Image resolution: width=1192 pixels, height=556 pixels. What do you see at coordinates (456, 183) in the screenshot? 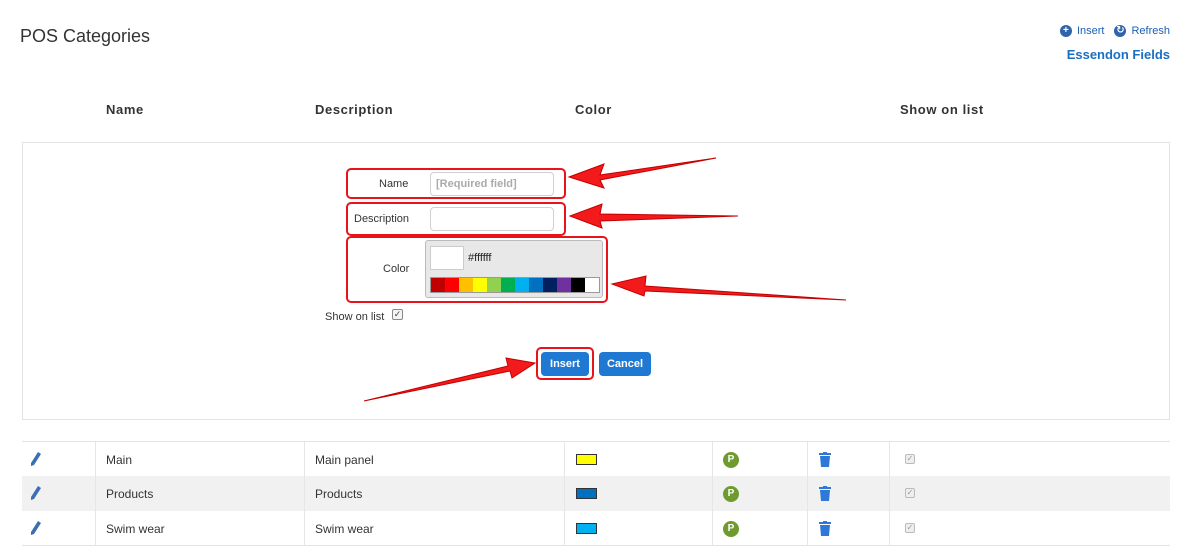
I see `highlight-name-field` at bounding box center [456, 183].